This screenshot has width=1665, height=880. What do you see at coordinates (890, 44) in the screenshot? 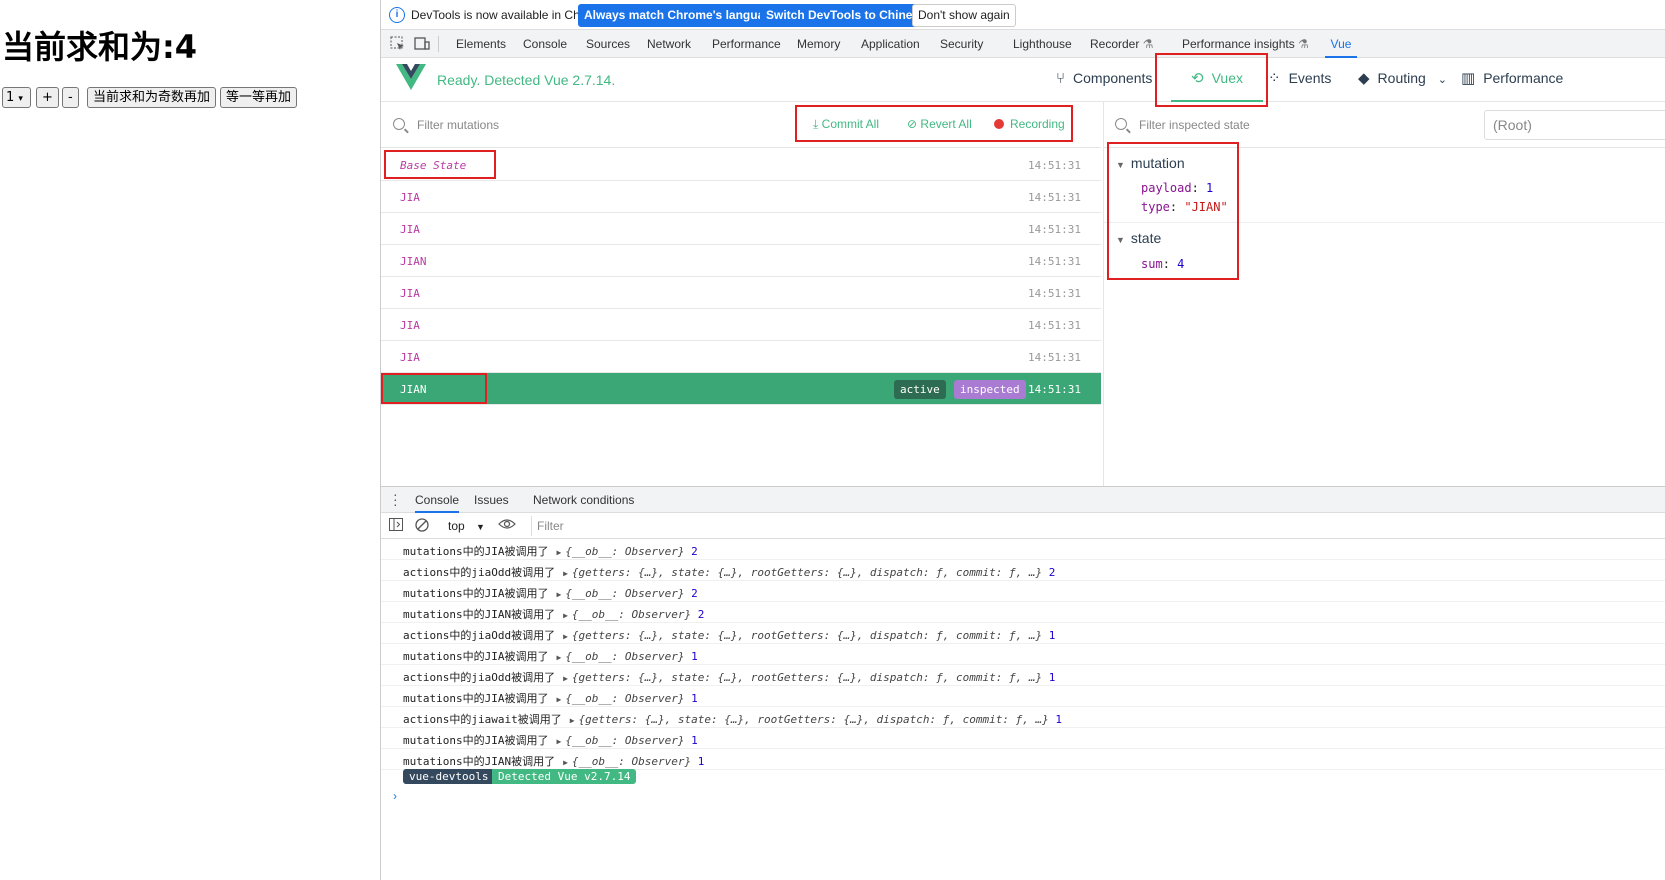
I see `tab-application: Application` at bounding box center [890, 44].